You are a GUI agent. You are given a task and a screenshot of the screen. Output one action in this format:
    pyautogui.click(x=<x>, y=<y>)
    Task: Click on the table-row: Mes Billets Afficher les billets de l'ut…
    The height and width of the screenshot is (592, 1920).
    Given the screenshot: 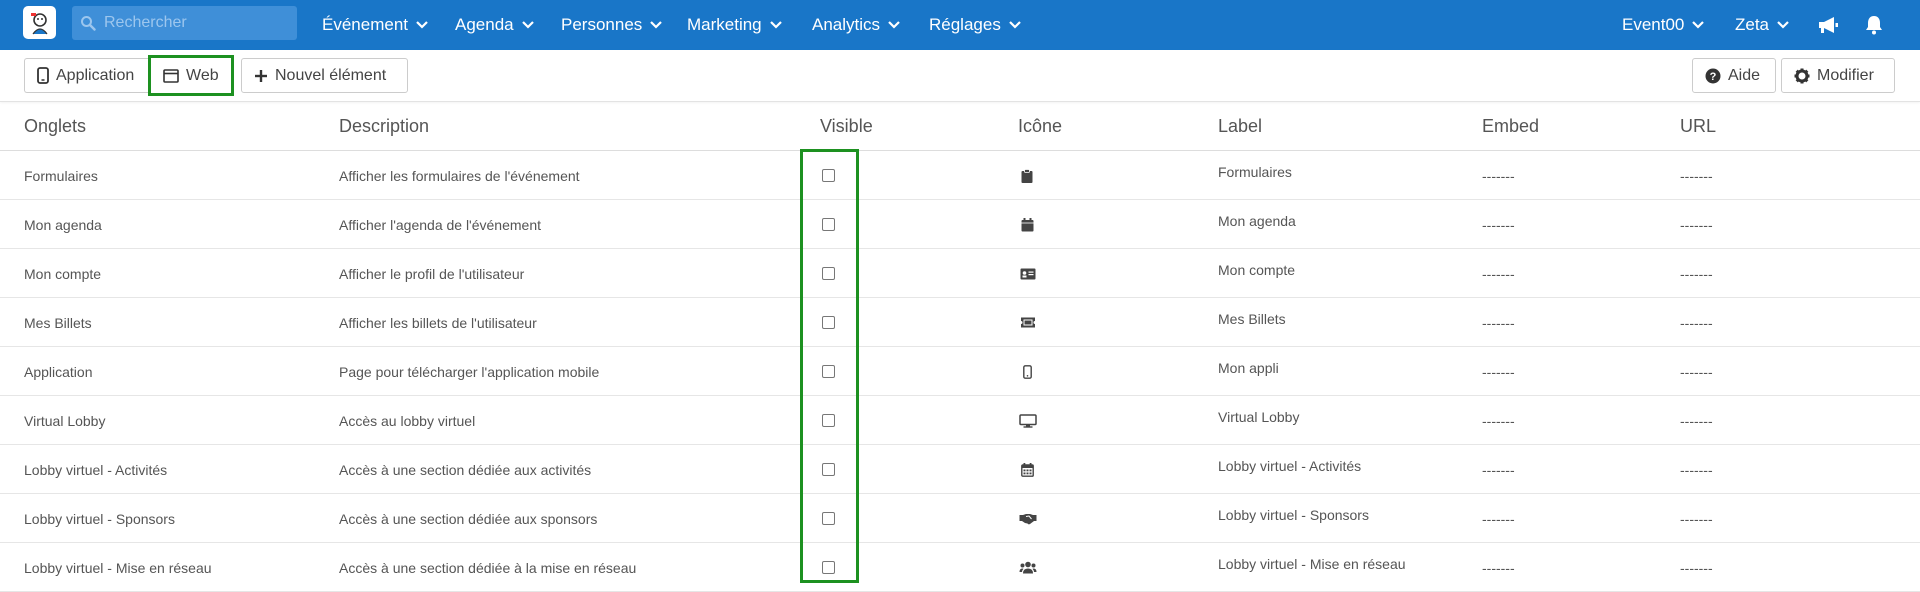 What is the action you would take?
    pyautogui.click(x=960, y=322)
    